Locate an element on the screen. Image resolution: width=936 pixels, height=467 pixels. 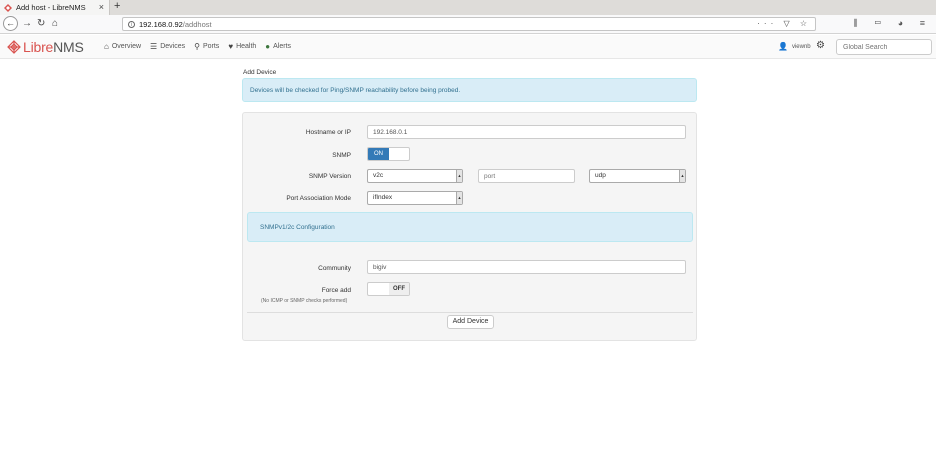
menu-item-health: ♥ Health is located at coordinates (242, 46).